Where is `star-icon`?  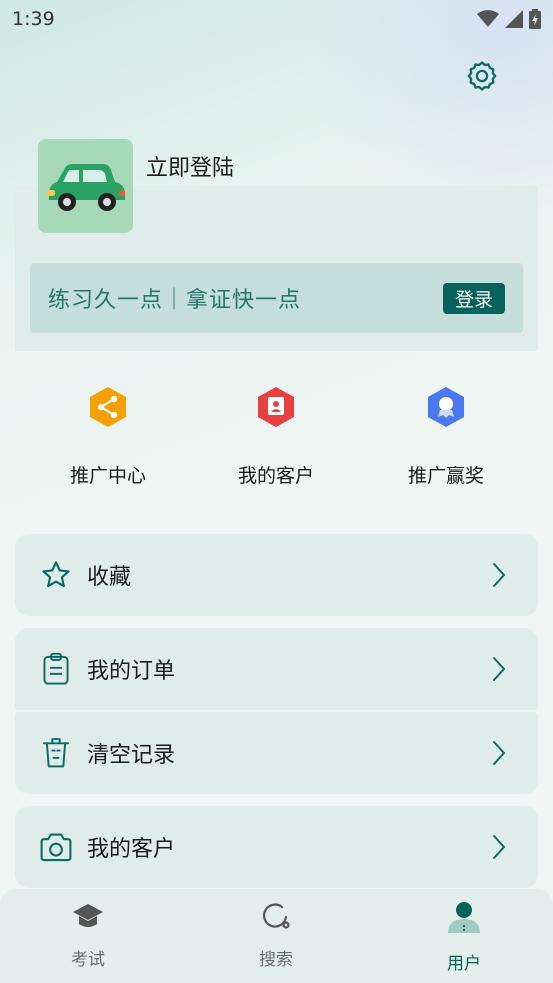
star-icon is located at coordinates (56, 574).